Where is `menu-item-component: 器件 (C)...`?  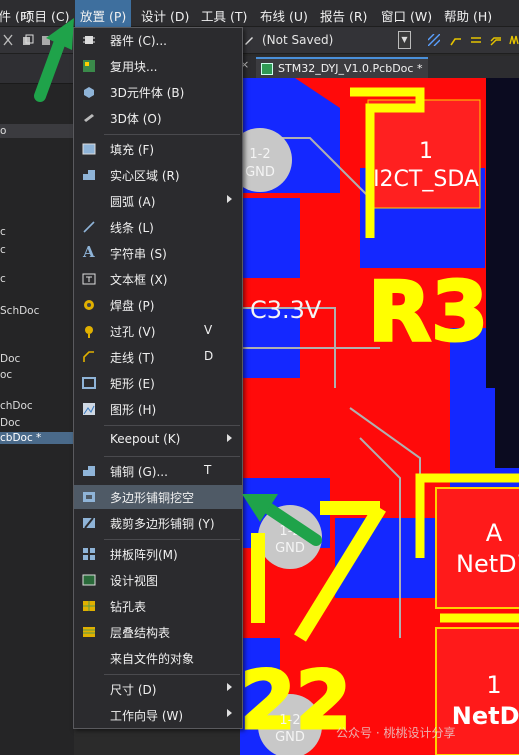 menu-item-component: 器件 (C)... is located at coordinates (158, 40).